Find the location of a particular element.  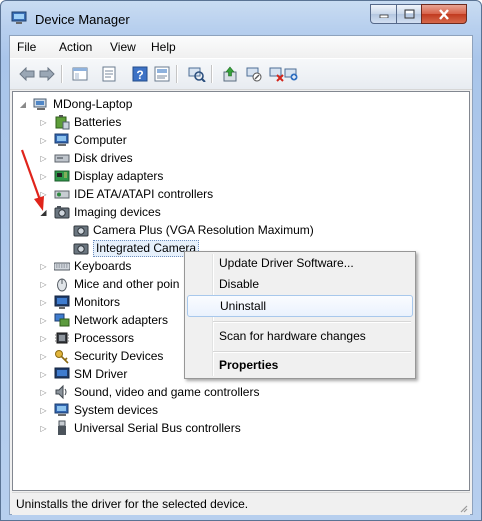

show-hide-console-tree-button is located at coordinates (80, 74).